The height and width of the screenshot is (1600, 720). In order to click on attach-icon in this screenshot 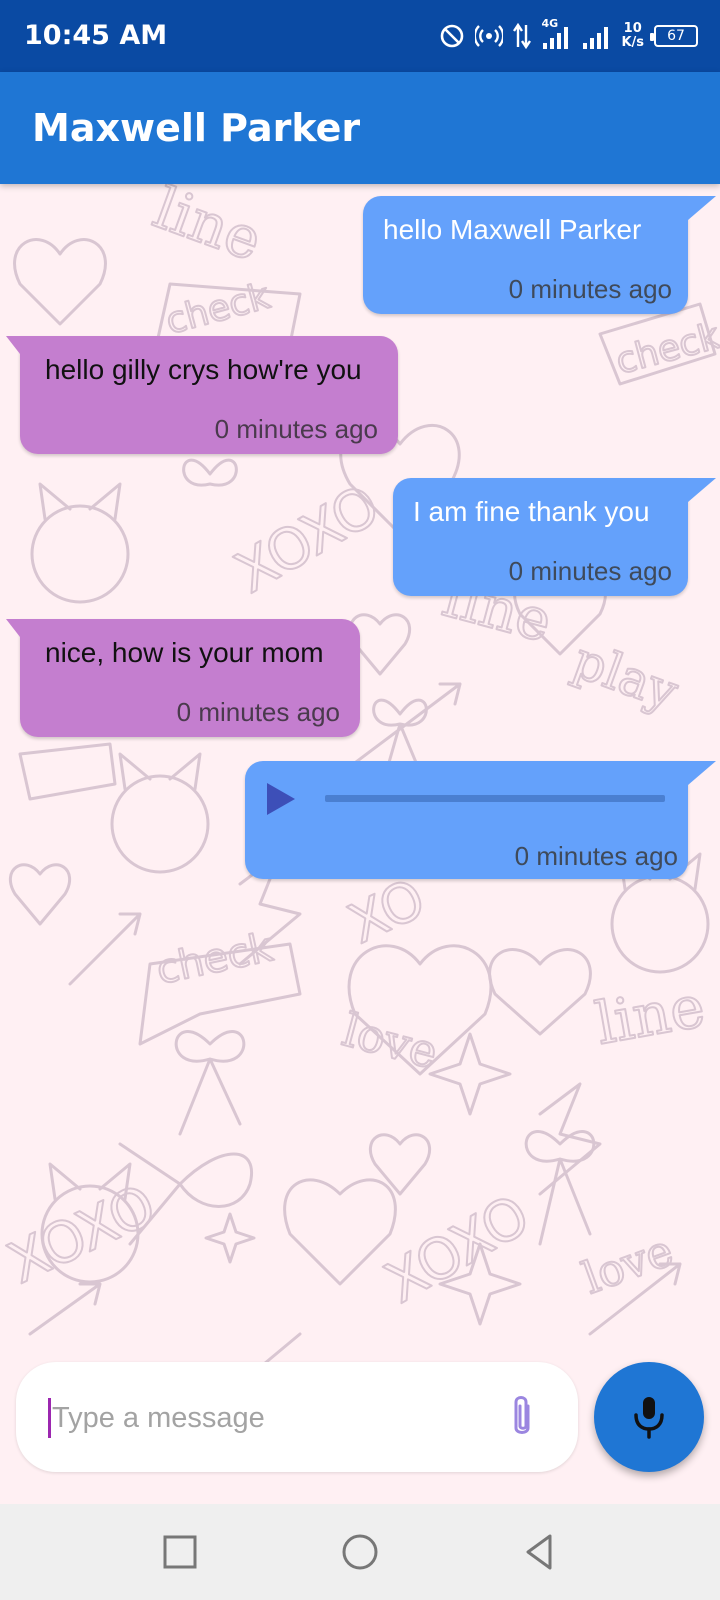, I will do `click(522, 1417)`.